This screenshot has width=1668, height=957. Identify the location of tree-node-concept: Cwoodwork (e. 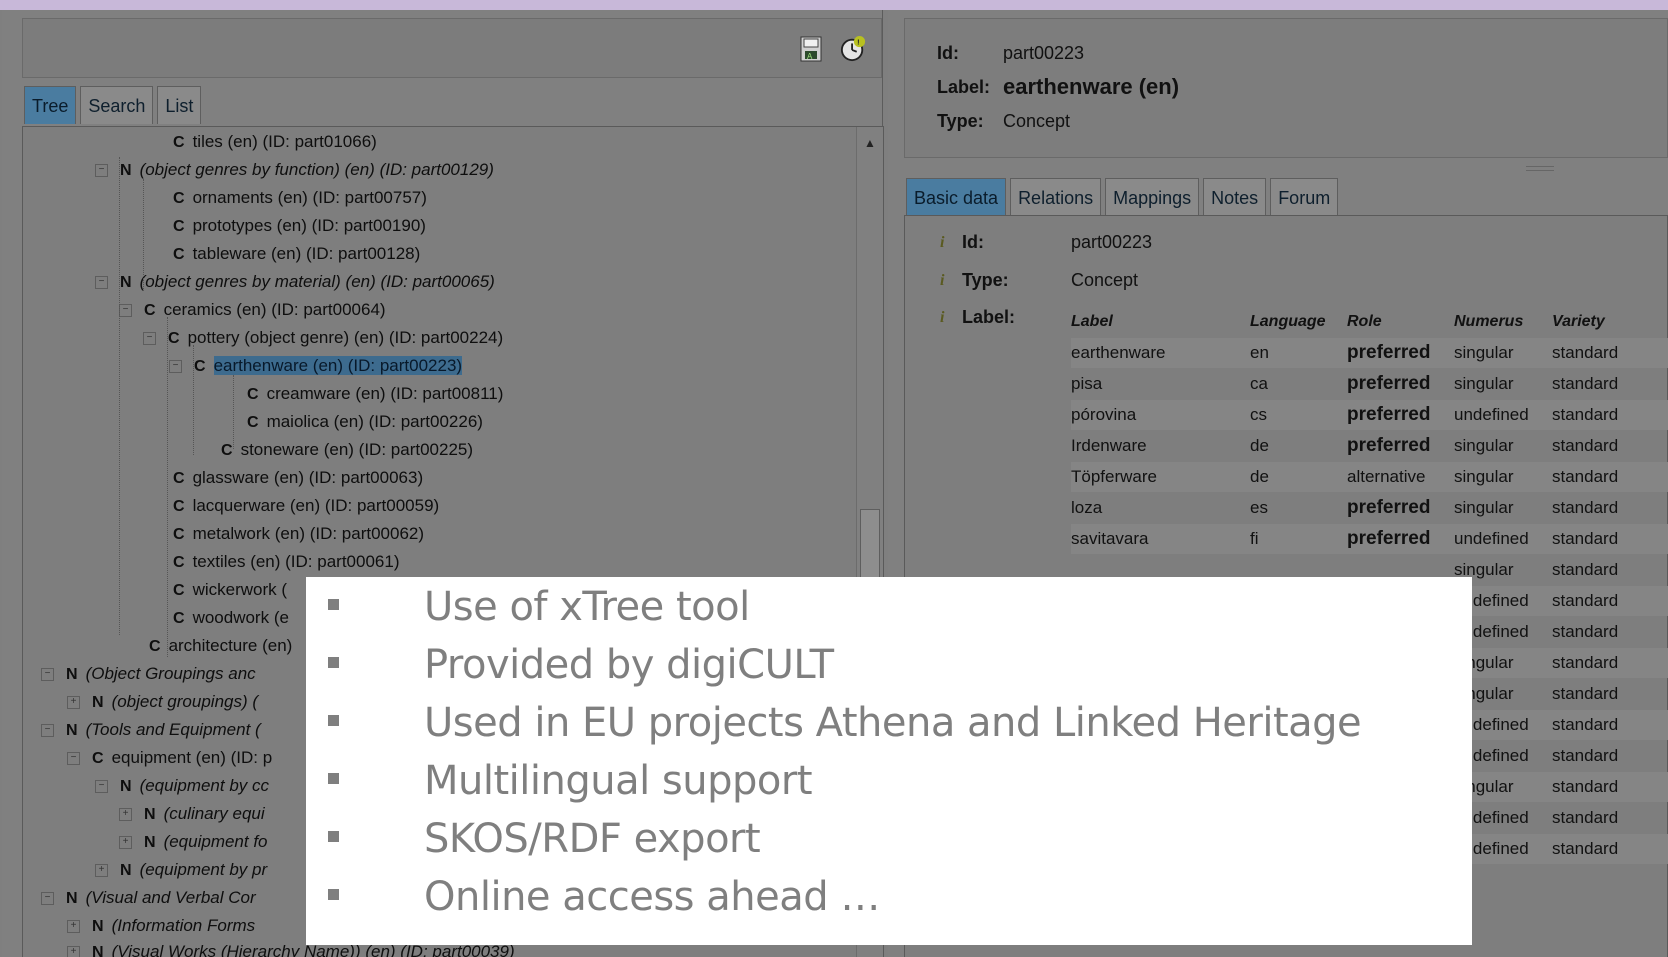
(231, 618).